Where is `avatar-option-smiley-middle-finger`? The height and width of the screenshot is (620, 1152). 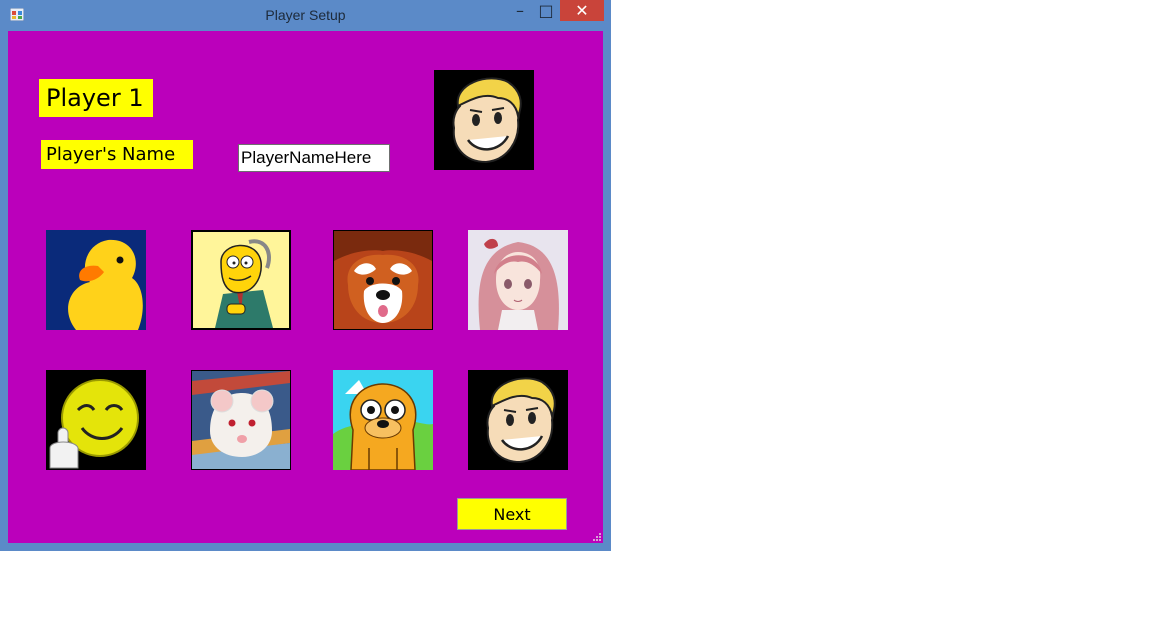
avatar-option-smiley-middle-finger is located at coordinates (96, 420).